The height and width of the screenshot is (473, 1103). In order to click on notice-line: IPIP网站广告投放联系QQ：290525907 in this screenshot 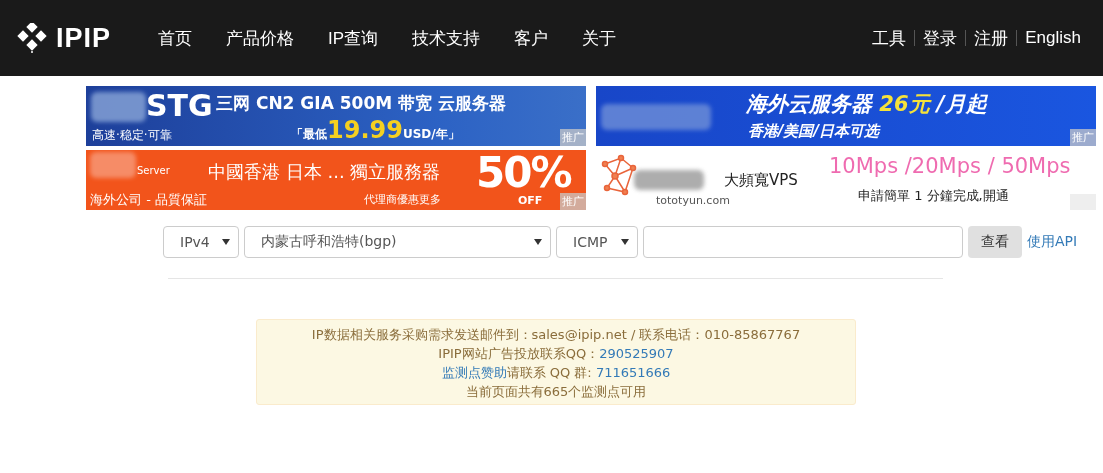, I will do `click(556, 354)`.